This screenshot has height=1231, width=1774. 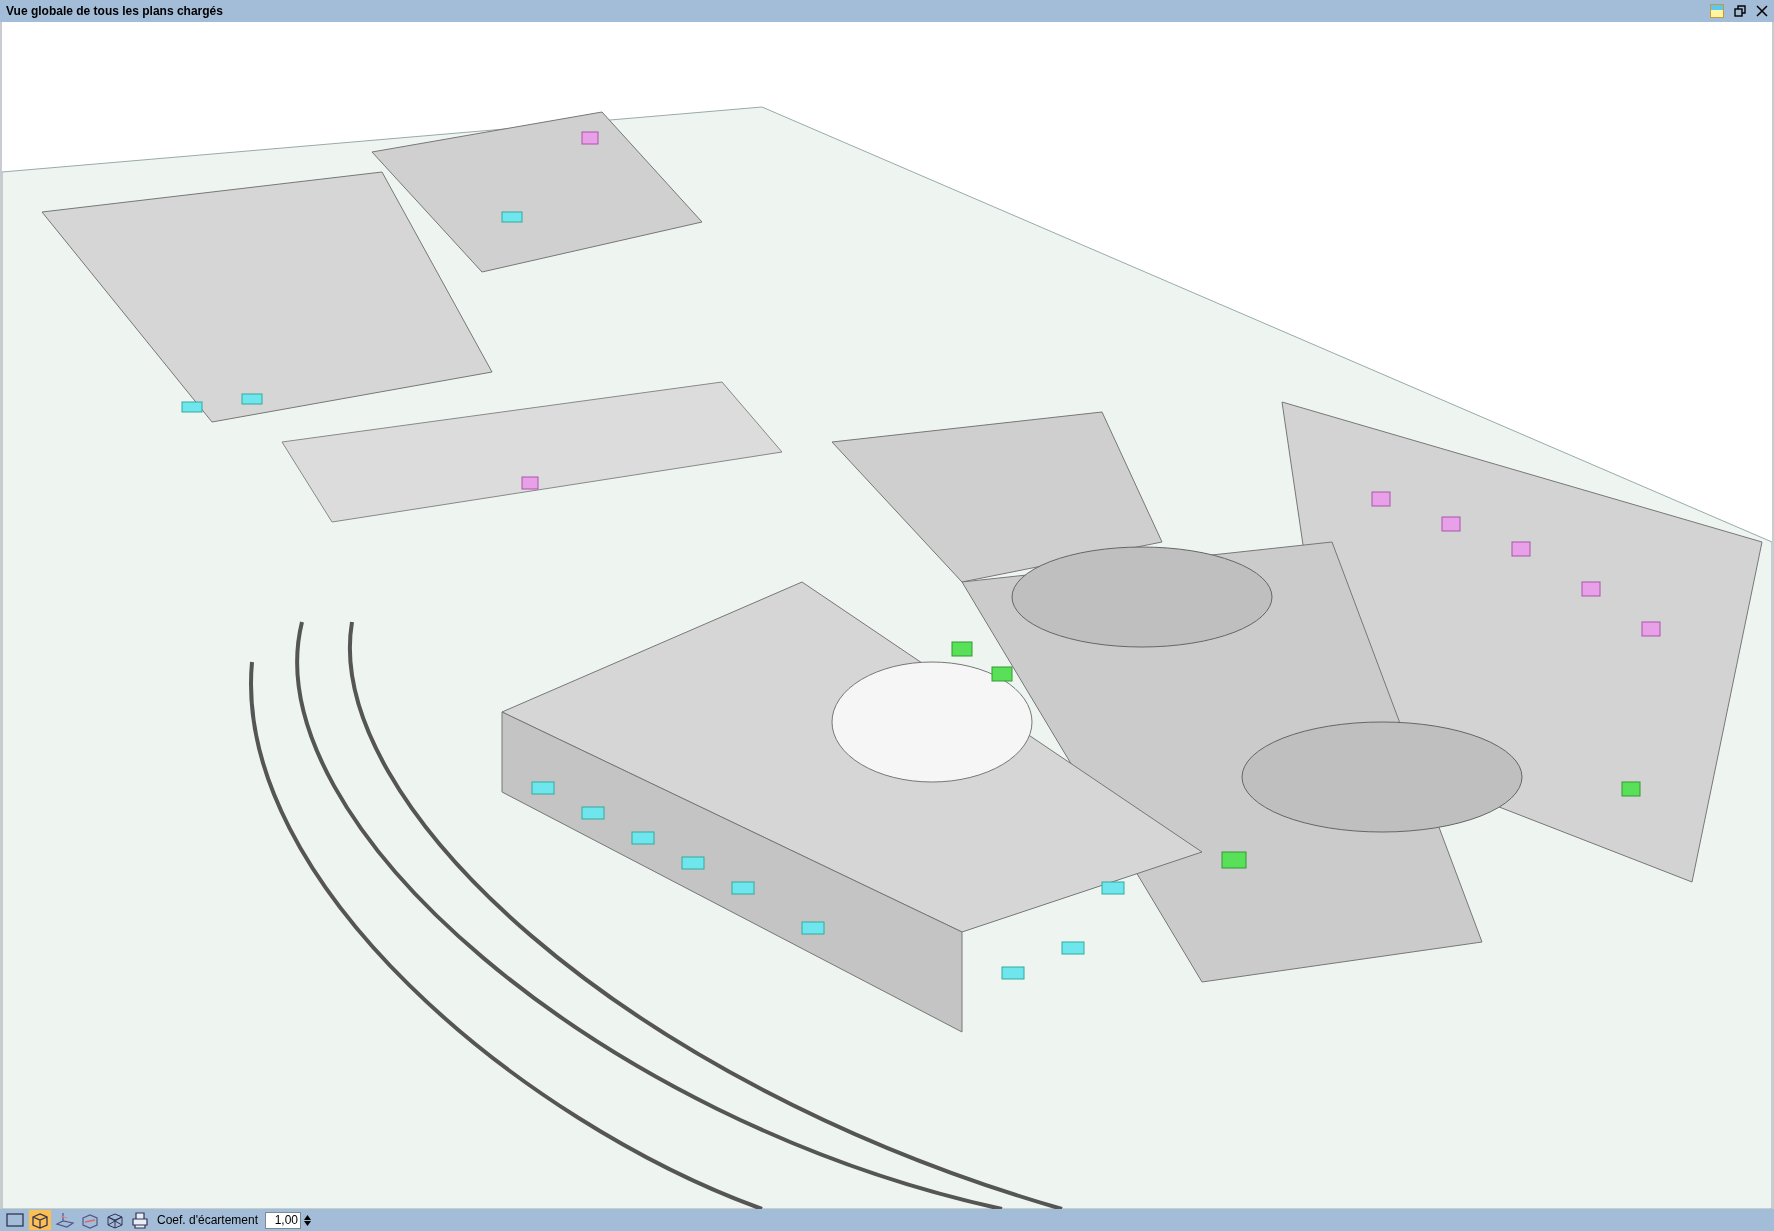 I want to click on plan-view-button, so click(x=15, y=1220).